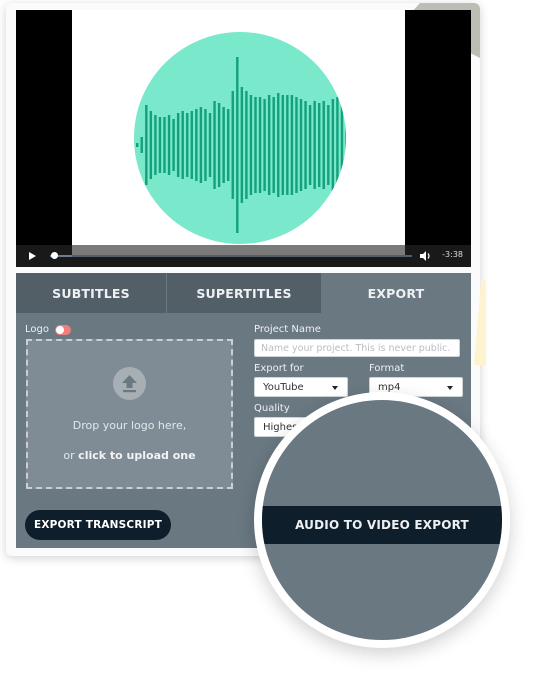 Image resolution: width=534 pixels, height=674 pixels. I want to click on audio-waveform, so click(241, 145).